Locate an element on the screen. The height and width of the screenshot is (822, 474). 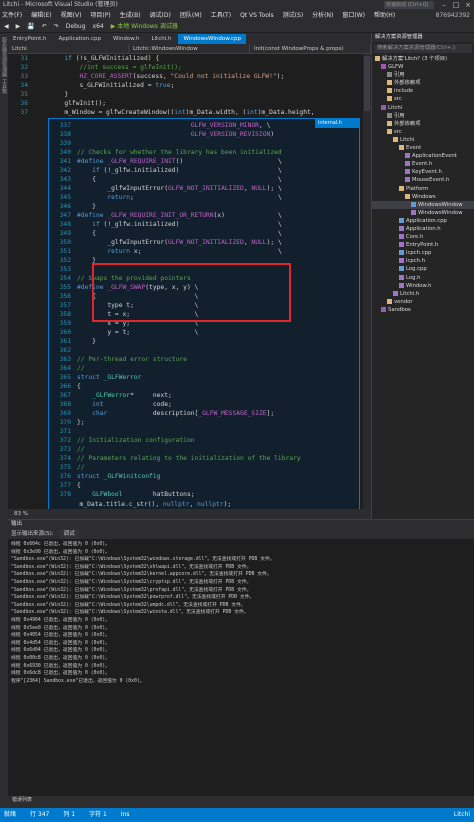
menu-item: 工具(T) is located at coordinates (221, 15).